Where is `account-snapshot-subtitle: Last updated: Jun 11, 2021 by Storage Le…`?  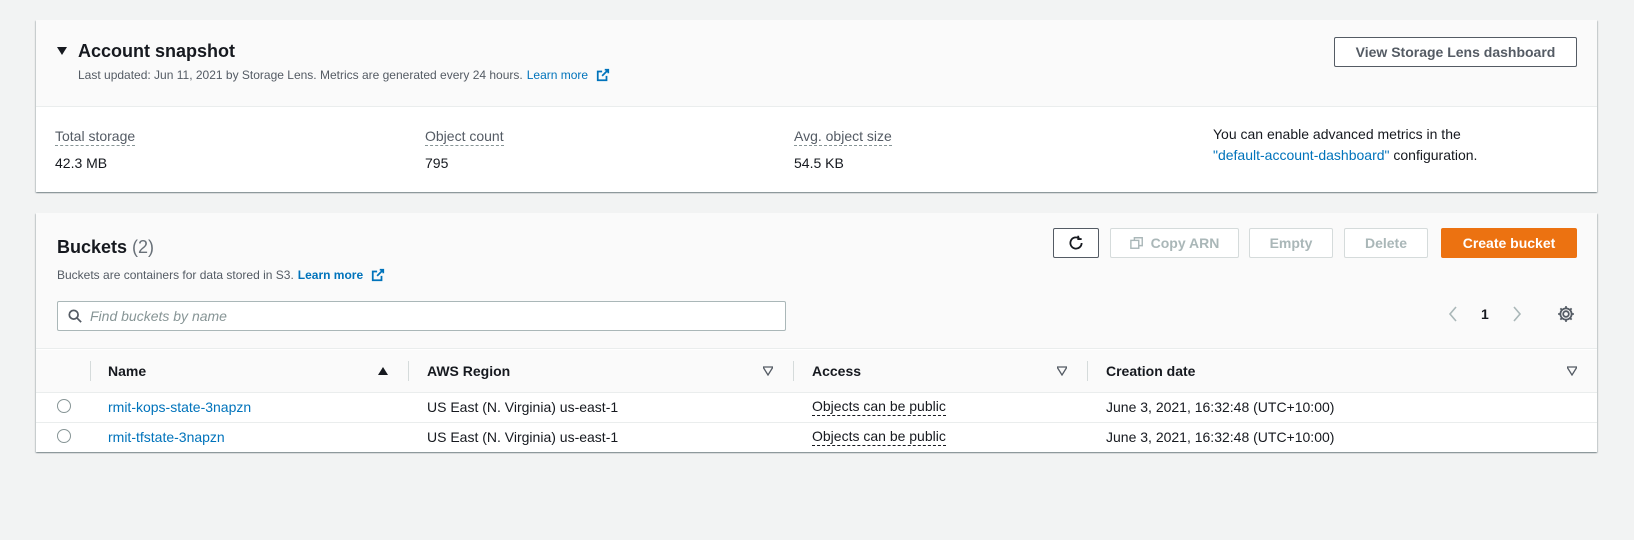
account-snapshot-subtitle: Last updated: Jun 11, 2021 by Storage Le… is located at coordinates (344, 75).